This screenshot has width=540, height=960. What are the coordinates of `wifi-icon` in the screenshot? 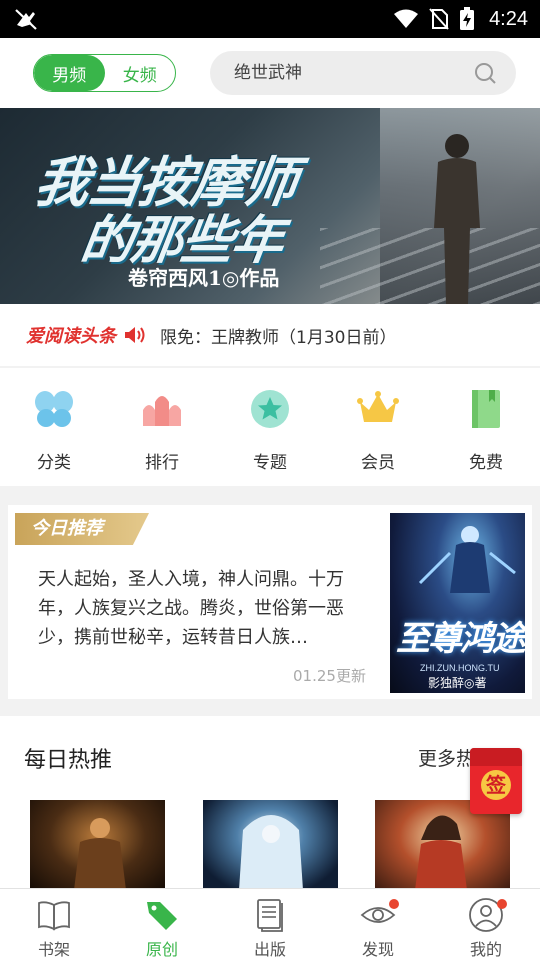 It's located at (406, 18).